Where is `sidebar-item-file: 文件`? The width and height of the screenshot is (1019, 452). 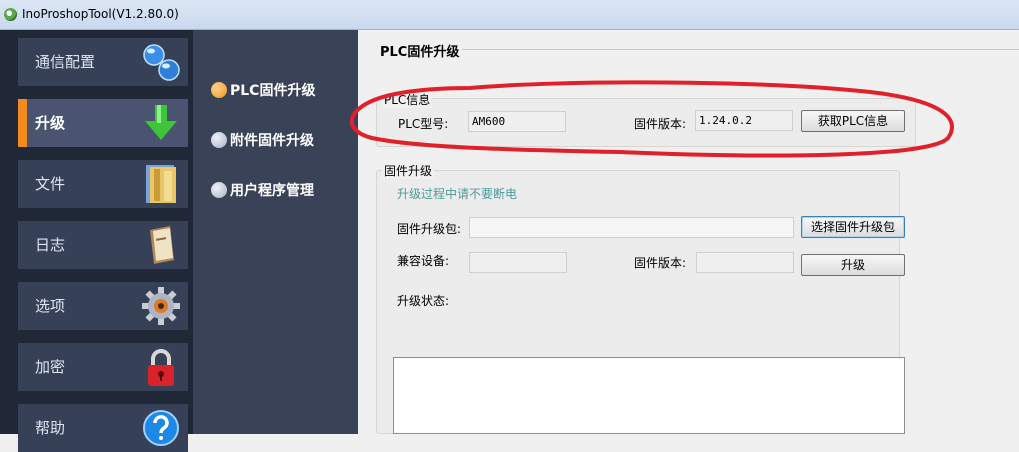 sidebar-item-file: 文件 is located at coordinates (103, 184).